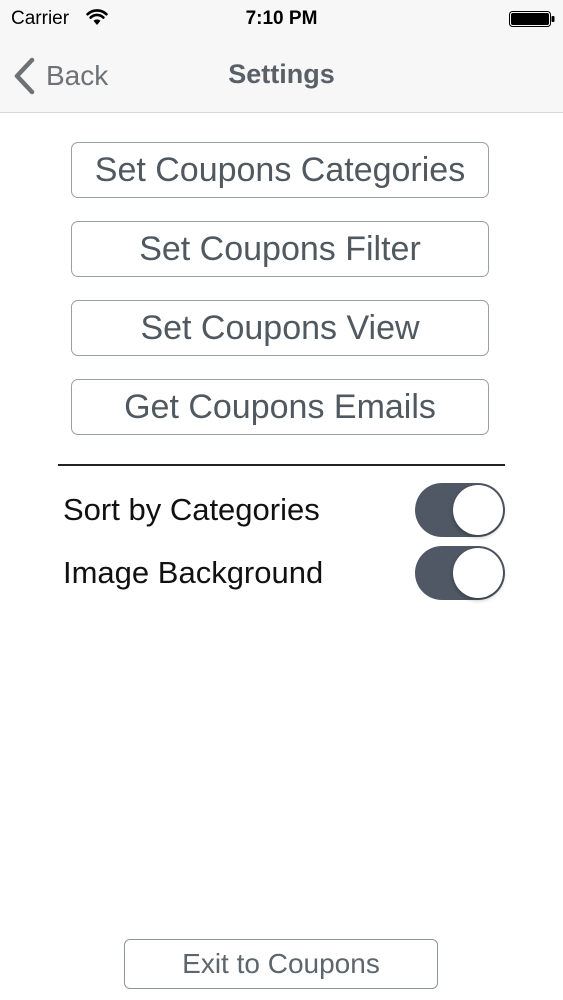 This screenshot has height=1000, width=563. Describe the element at coordinates (193, 572) in the screenshot. I see `image-background-label: Image Background` at that location.